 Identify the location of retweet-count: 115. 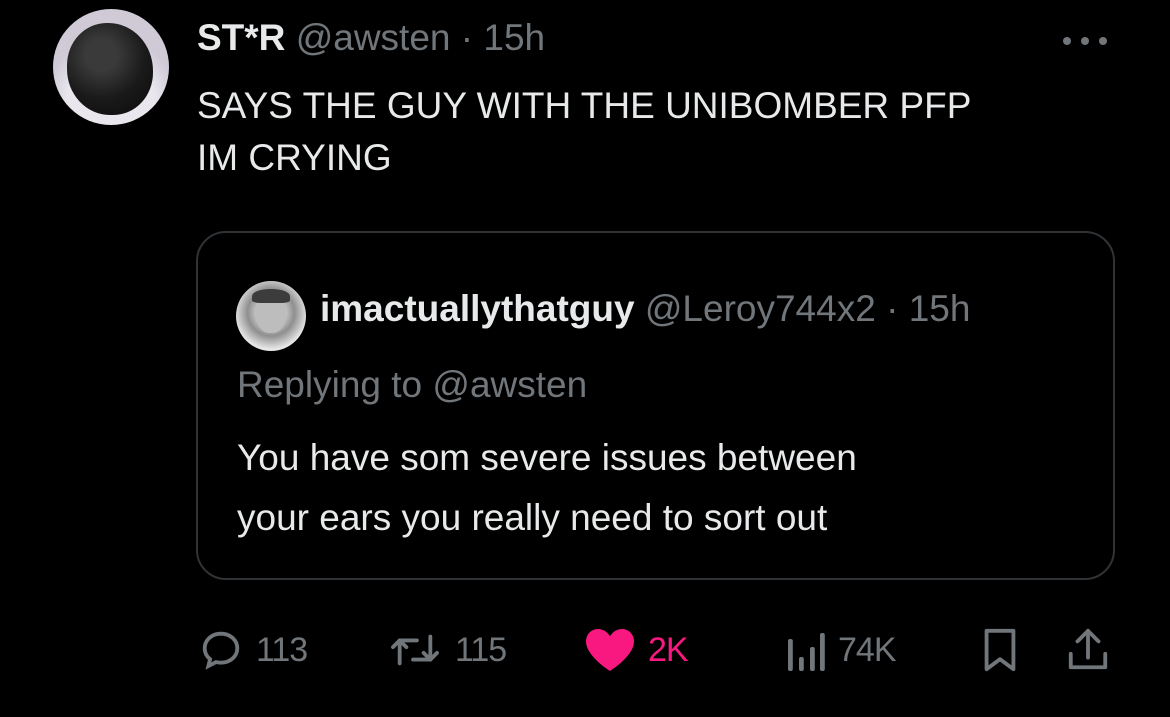
(481, 649).